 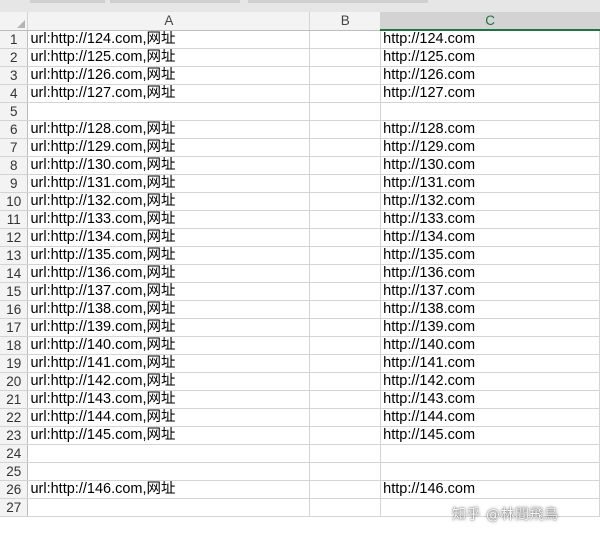 I want to click on select-all-corner, so click(x=14, y=21).